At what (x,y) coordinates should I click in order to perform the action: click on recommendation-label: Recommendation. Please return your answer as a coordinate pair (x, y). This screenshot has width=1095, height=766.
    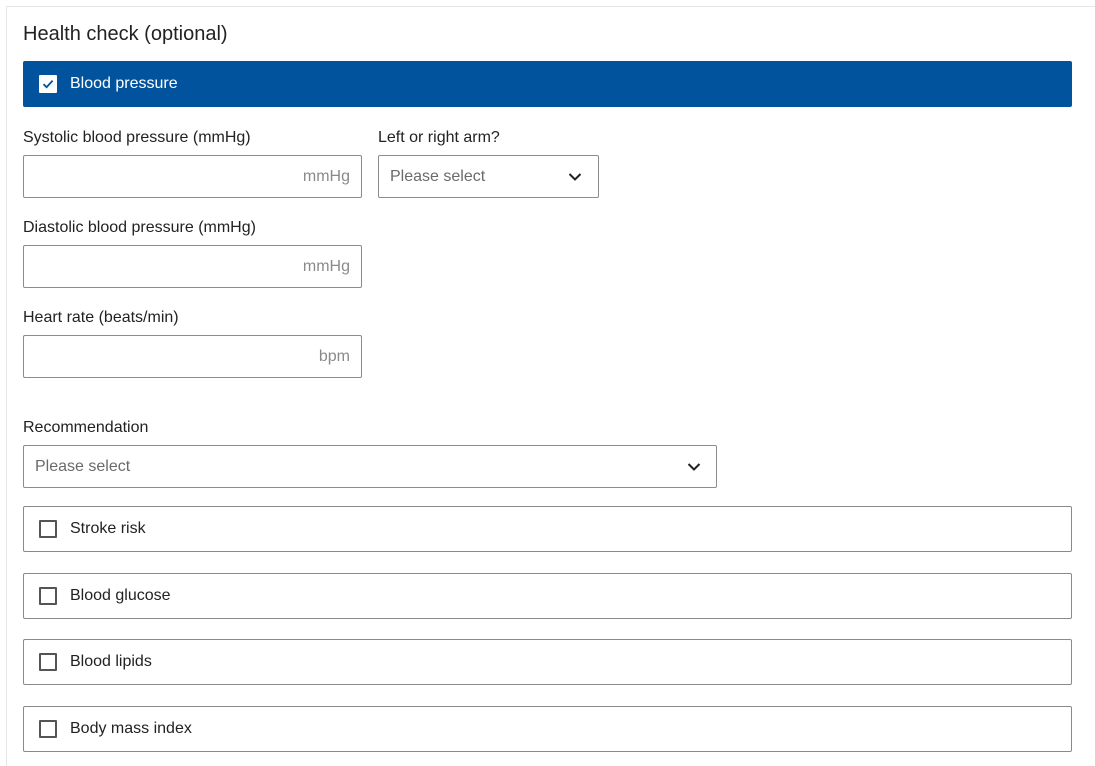
    Looking at the image, I should click on (86, 427).